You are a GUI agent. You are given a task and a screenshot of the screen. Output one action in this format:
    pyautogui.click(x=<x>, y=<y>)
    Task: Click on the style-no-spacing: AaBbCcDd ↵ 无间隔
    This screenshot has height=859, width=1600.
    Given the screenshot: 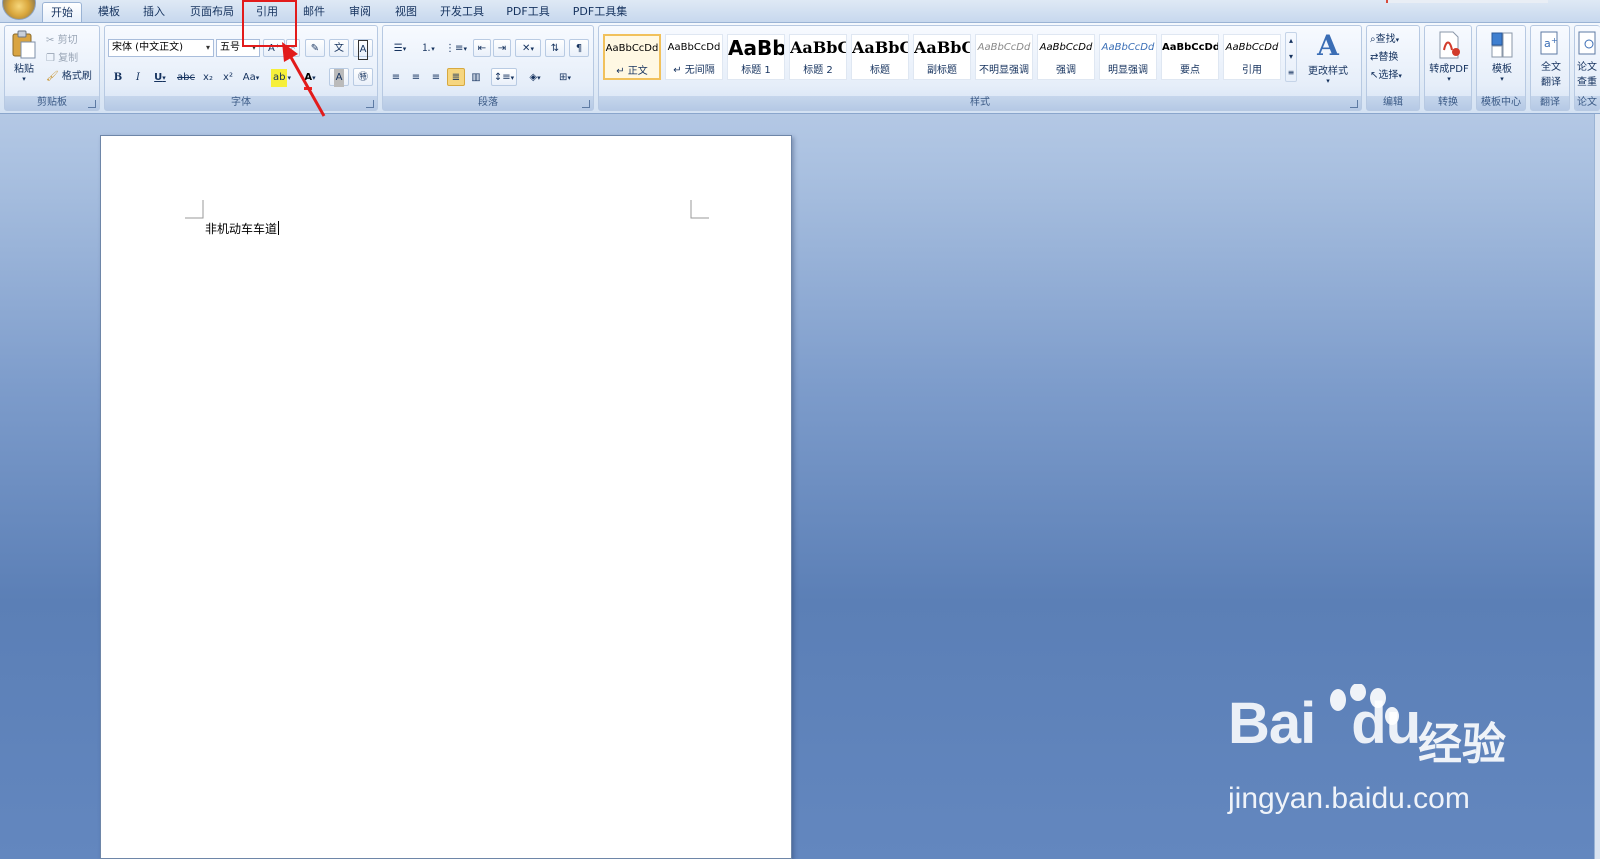 What is the action you would take?
    pyautogui.click(x=694, y=57)
    